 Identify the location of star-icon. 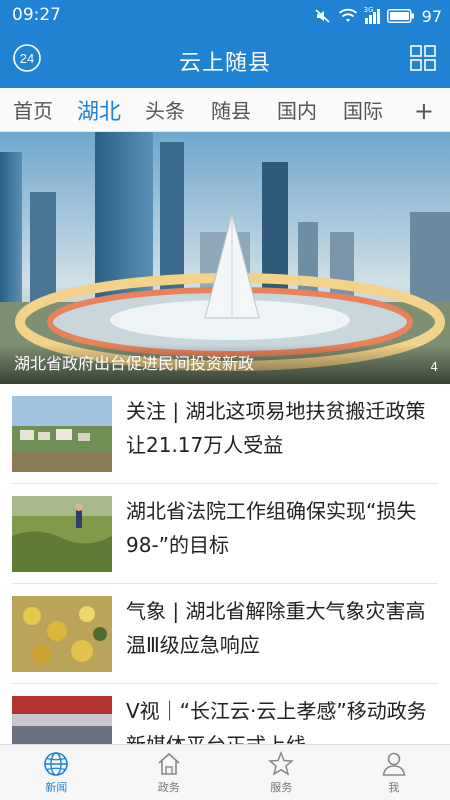
(281, 763).